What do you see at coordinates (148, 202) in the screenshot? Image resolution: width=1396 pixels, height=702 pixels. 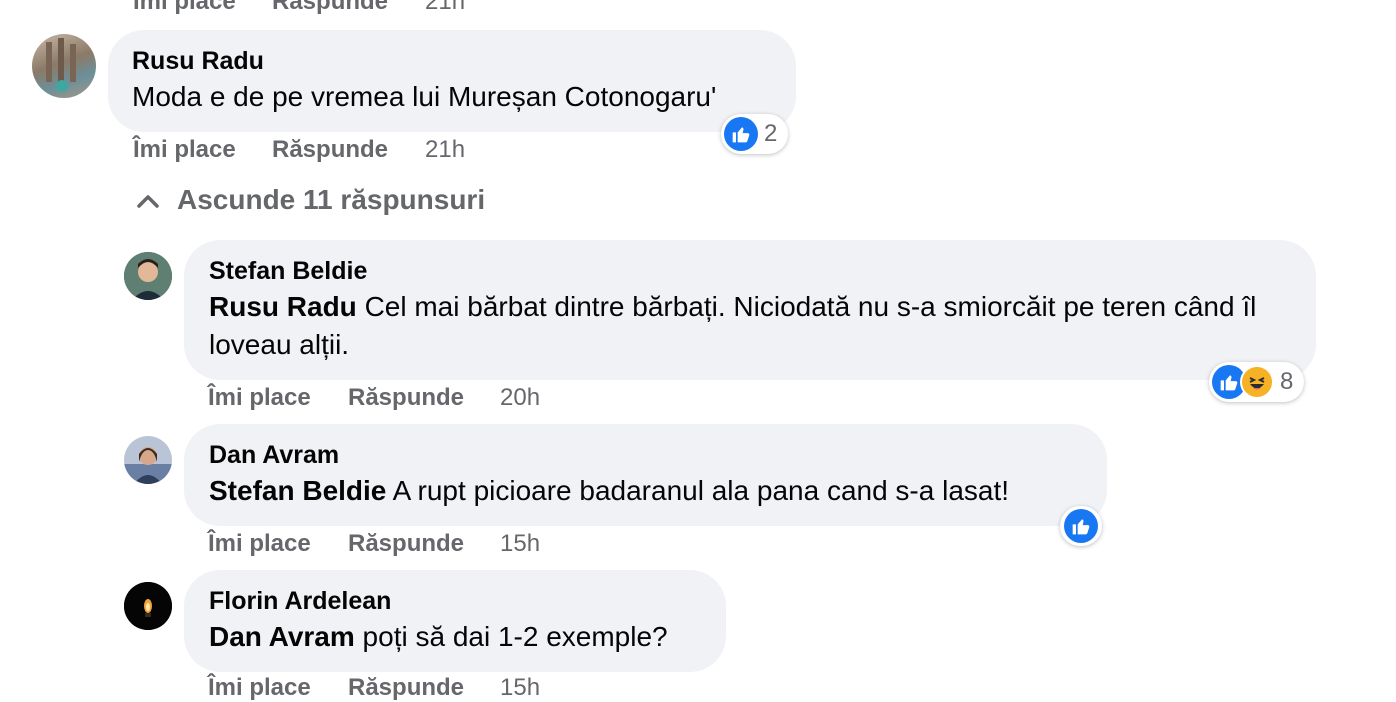 I see `chevron-up-icon` at bounding box center [148, 202].